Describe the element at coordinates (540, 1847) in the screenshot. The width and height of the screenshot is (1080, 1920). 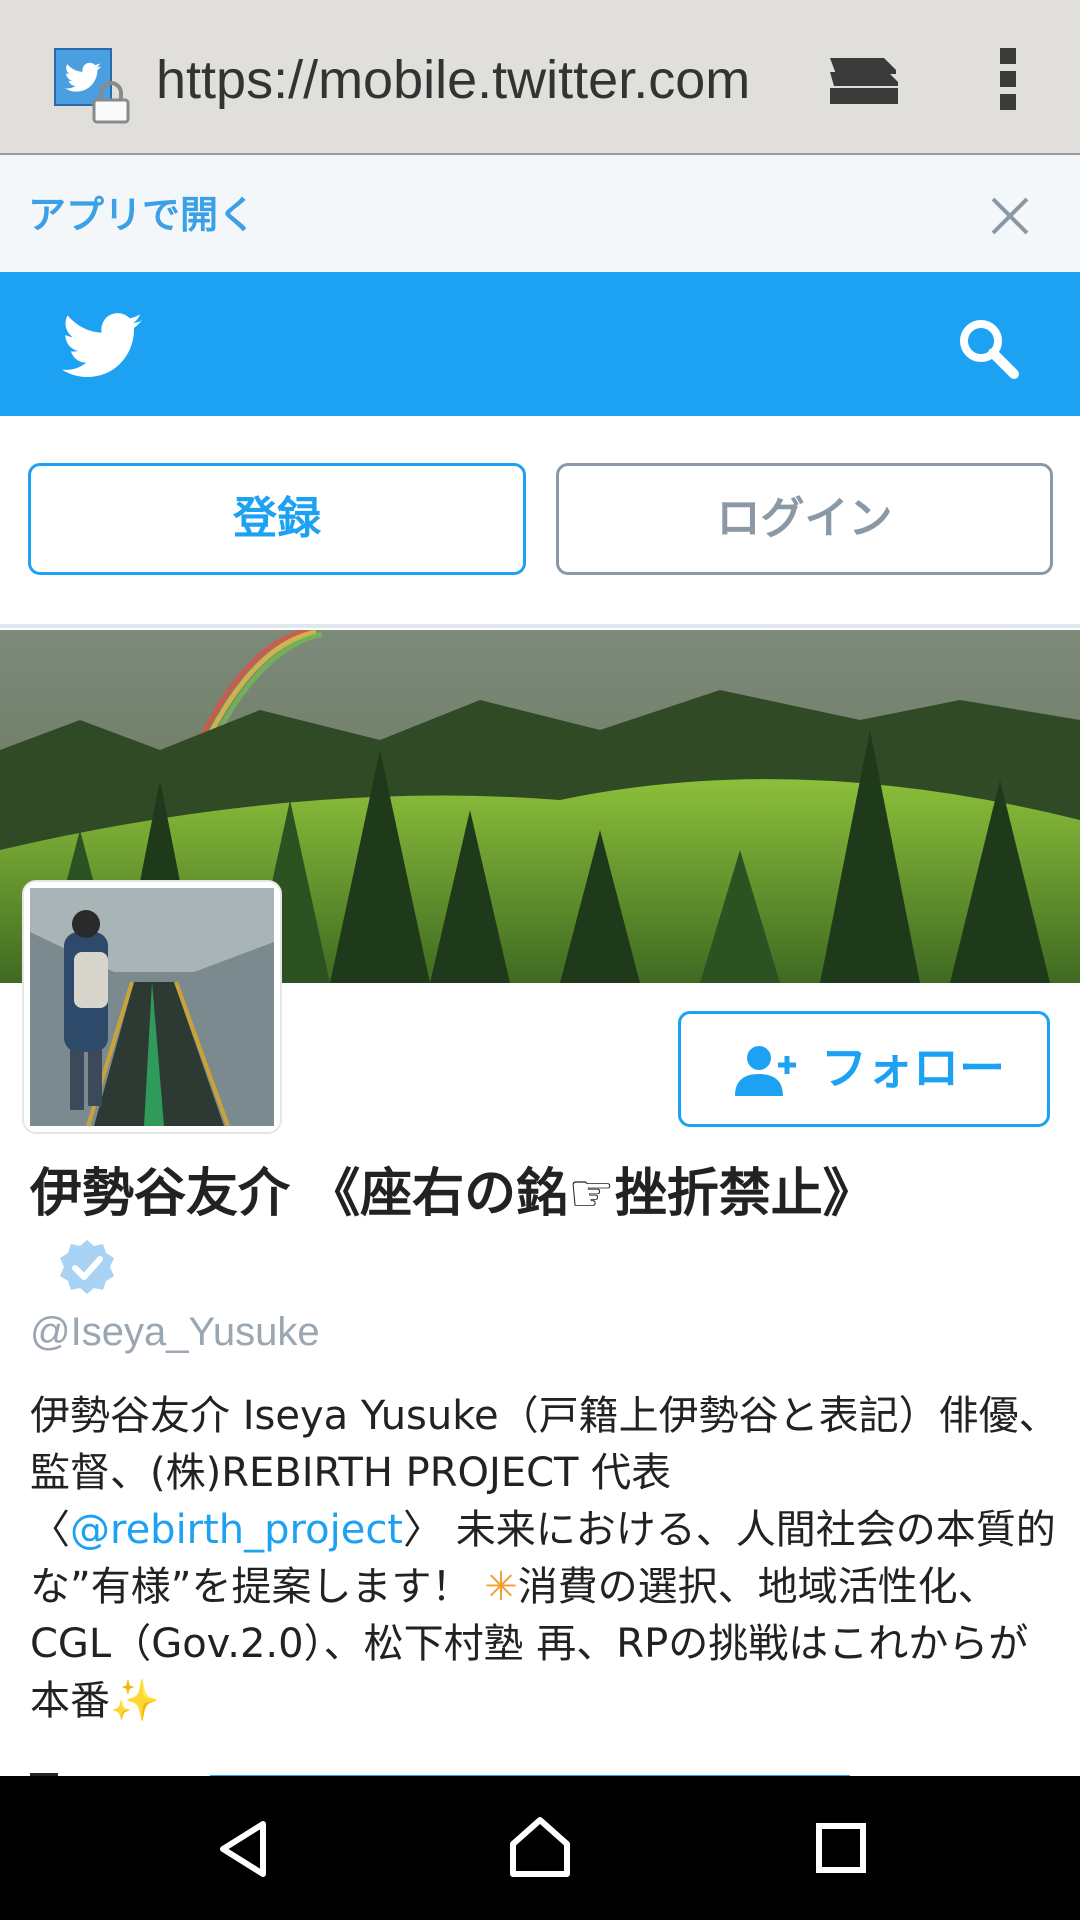
I see `home-icon` at that location.